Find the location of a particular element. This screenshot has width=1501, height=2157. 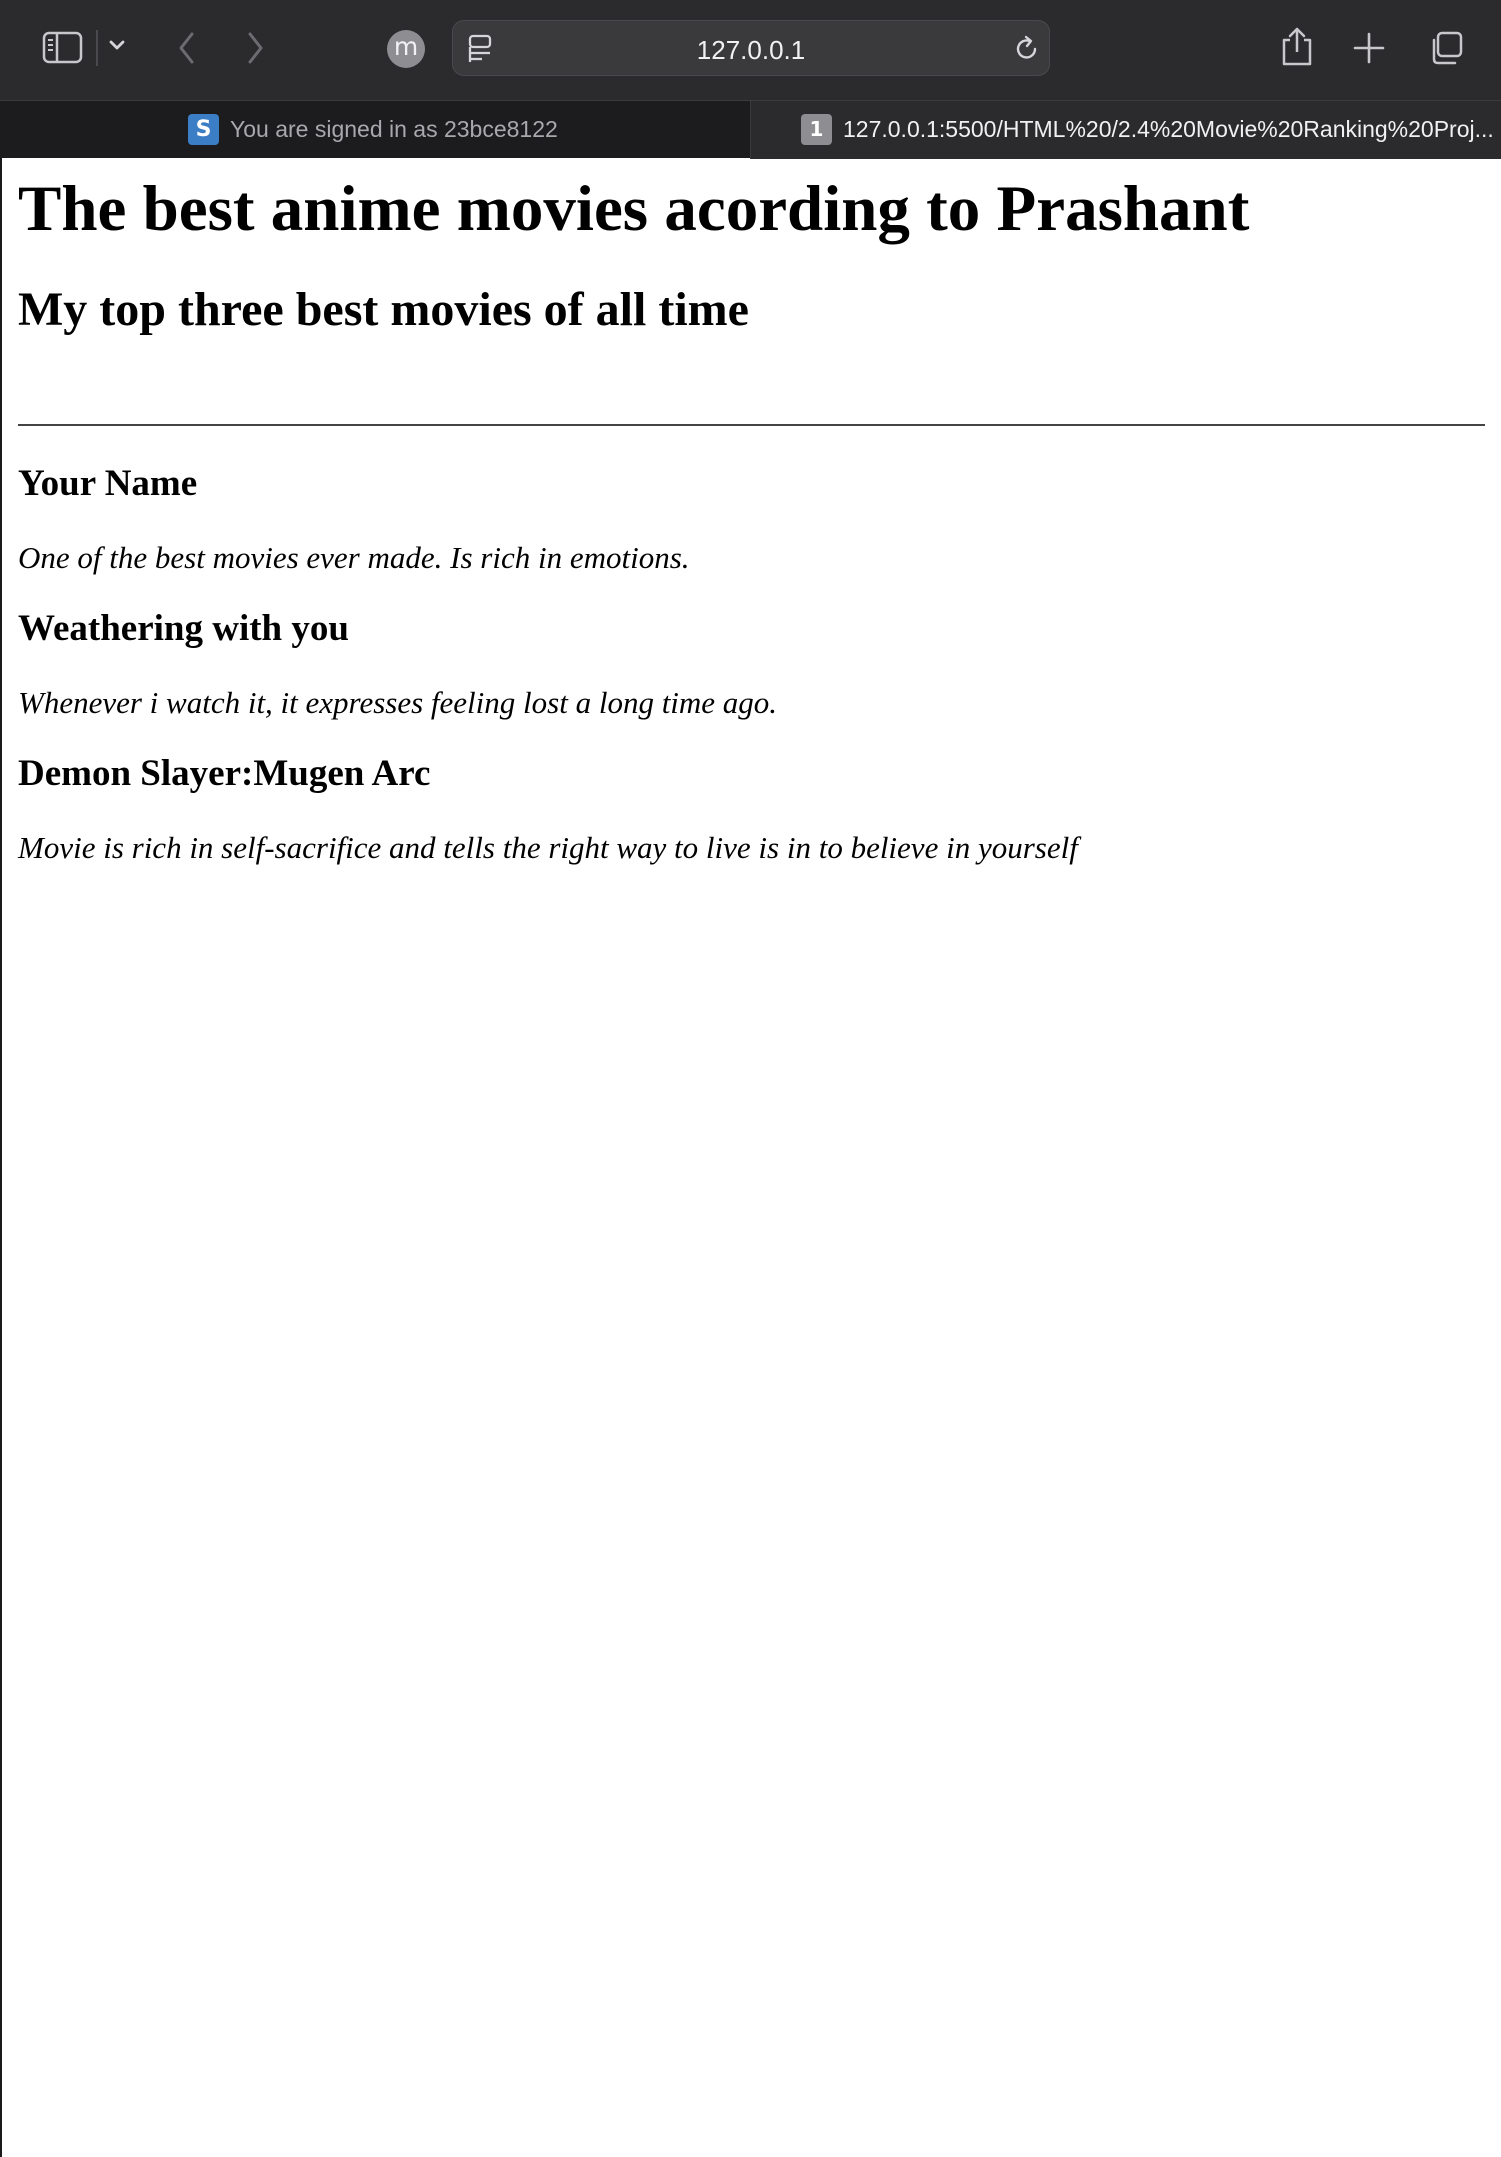

new-tab-icon is located at coordinates (1369, 48).